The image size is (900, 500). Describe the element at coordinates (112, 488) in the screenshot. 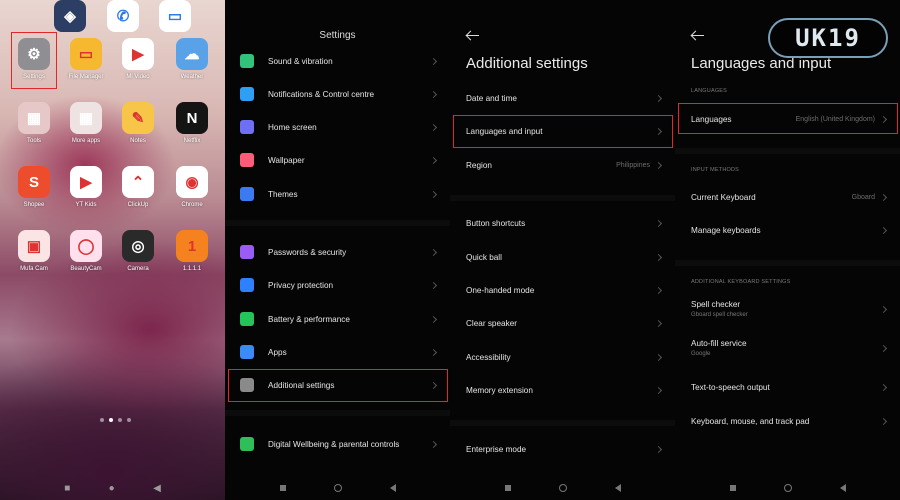

I see `home-button: ●` at that location.